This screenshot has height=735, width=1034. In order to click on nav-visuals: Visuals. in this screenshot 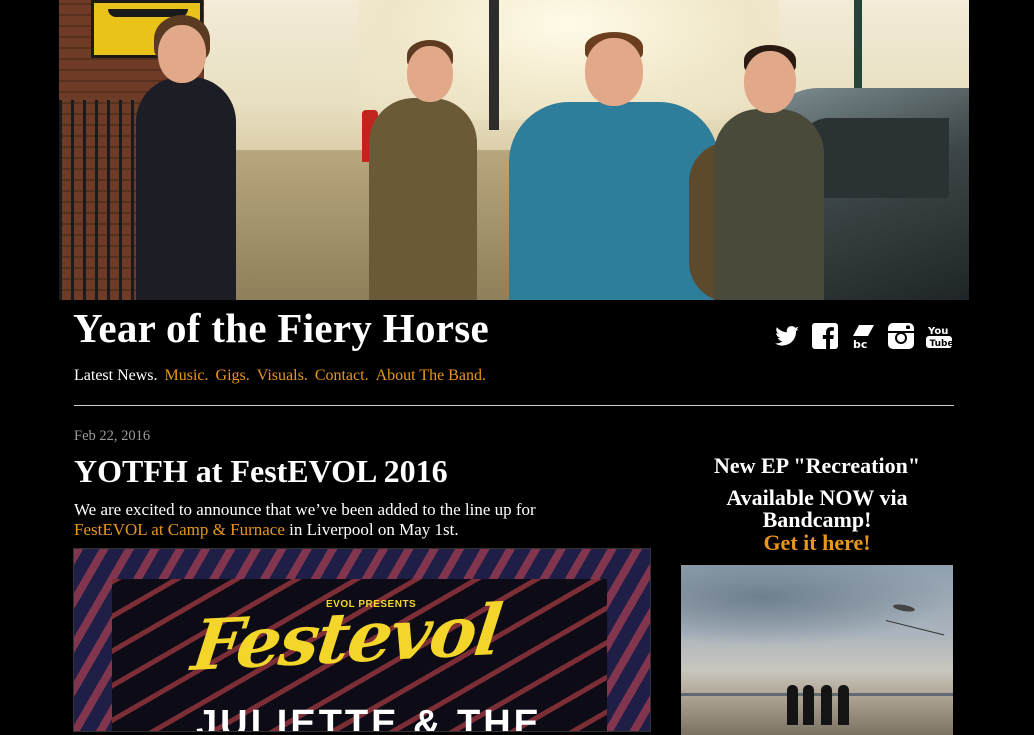, I will do `click(282, 376)`.